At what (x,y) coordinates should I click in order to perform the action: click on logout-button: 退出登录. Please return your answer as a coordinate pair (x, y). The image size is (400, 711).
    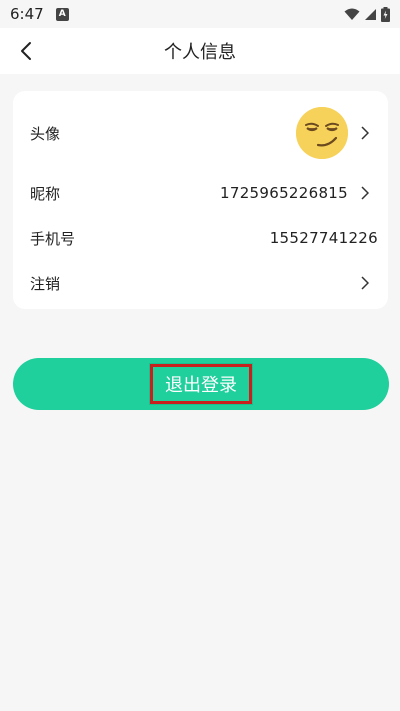
    Looking at the image, I should click on (201, 384).